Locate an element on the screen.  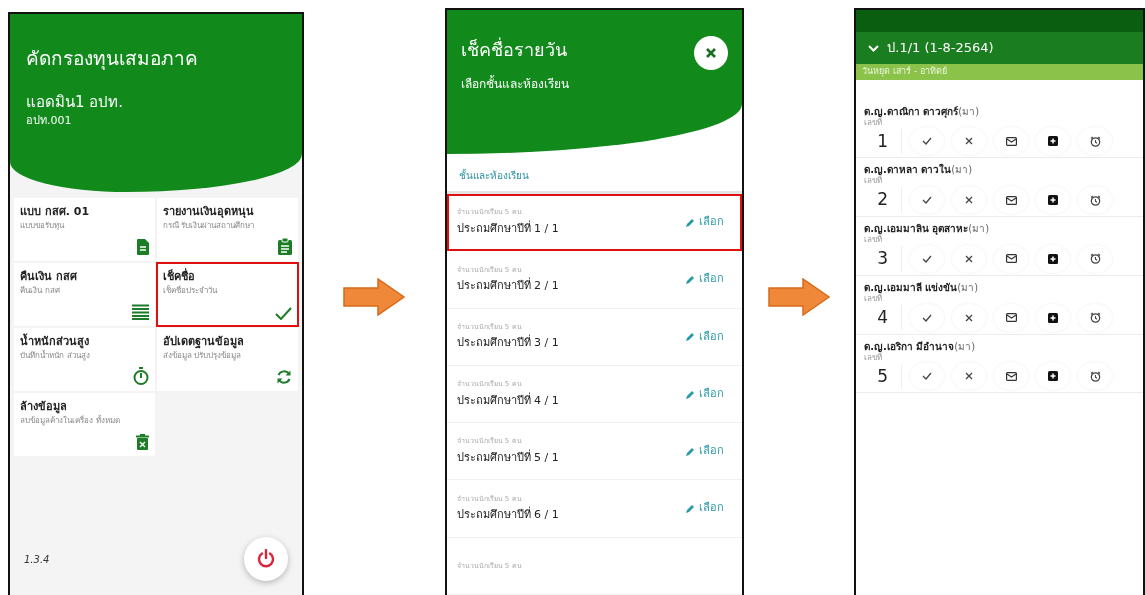
version-text: 1.3.4 is located at coordinates (37, 559).